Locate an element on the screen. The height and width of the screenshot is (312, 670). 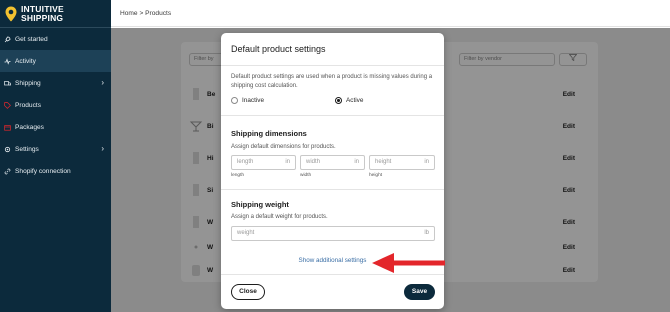
truck-icon is located at coordinates (7, 83).